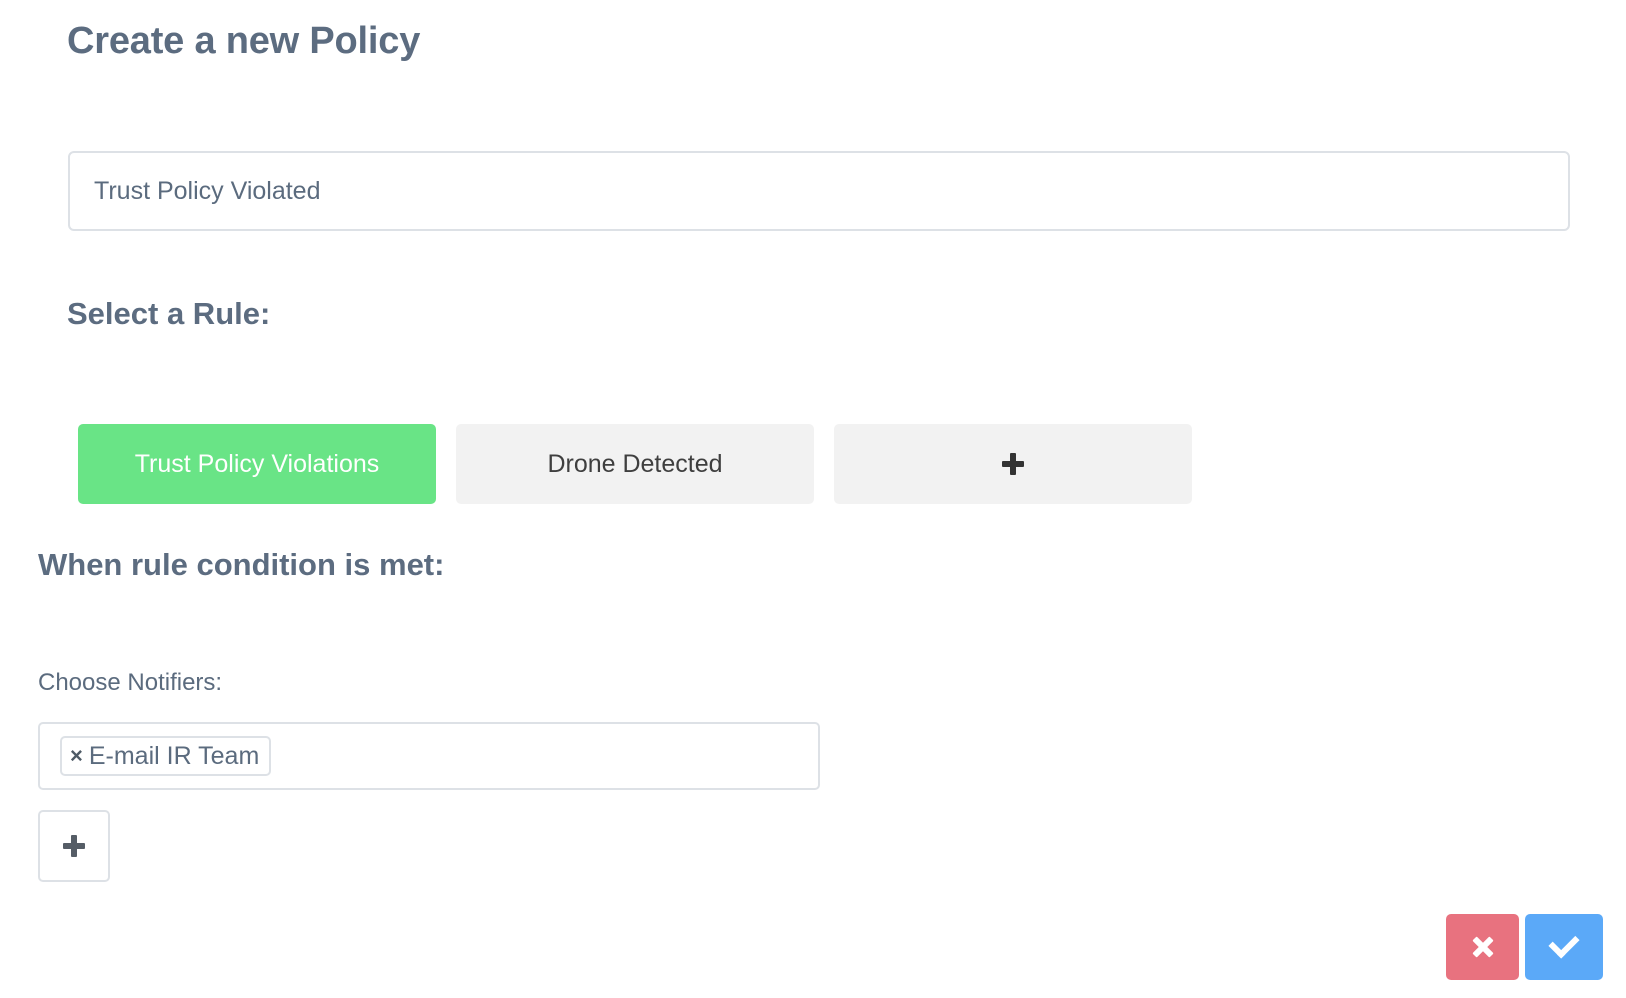 This screenshot has height=998, width=1626. I want to click on policy-name-input, so click(819, 191).